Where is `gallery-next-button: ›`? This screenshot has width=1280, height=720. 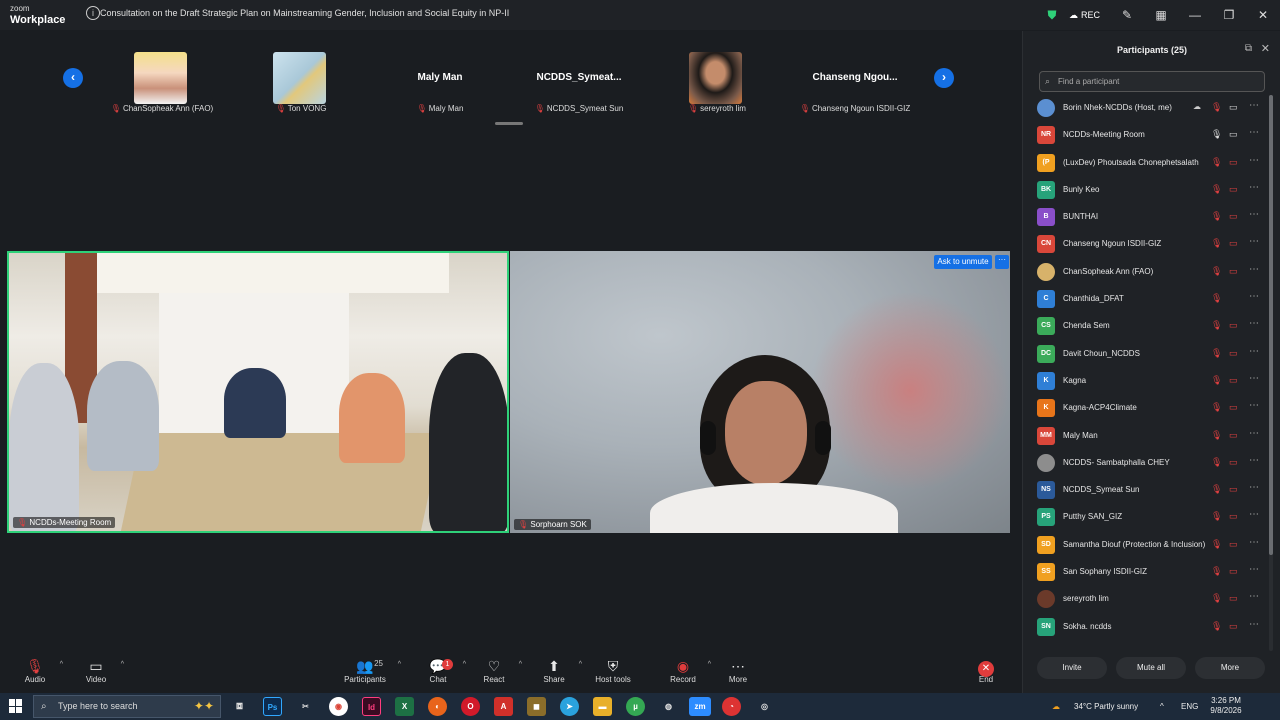
gallery-next-button: › is located at coordinates (944, 78).